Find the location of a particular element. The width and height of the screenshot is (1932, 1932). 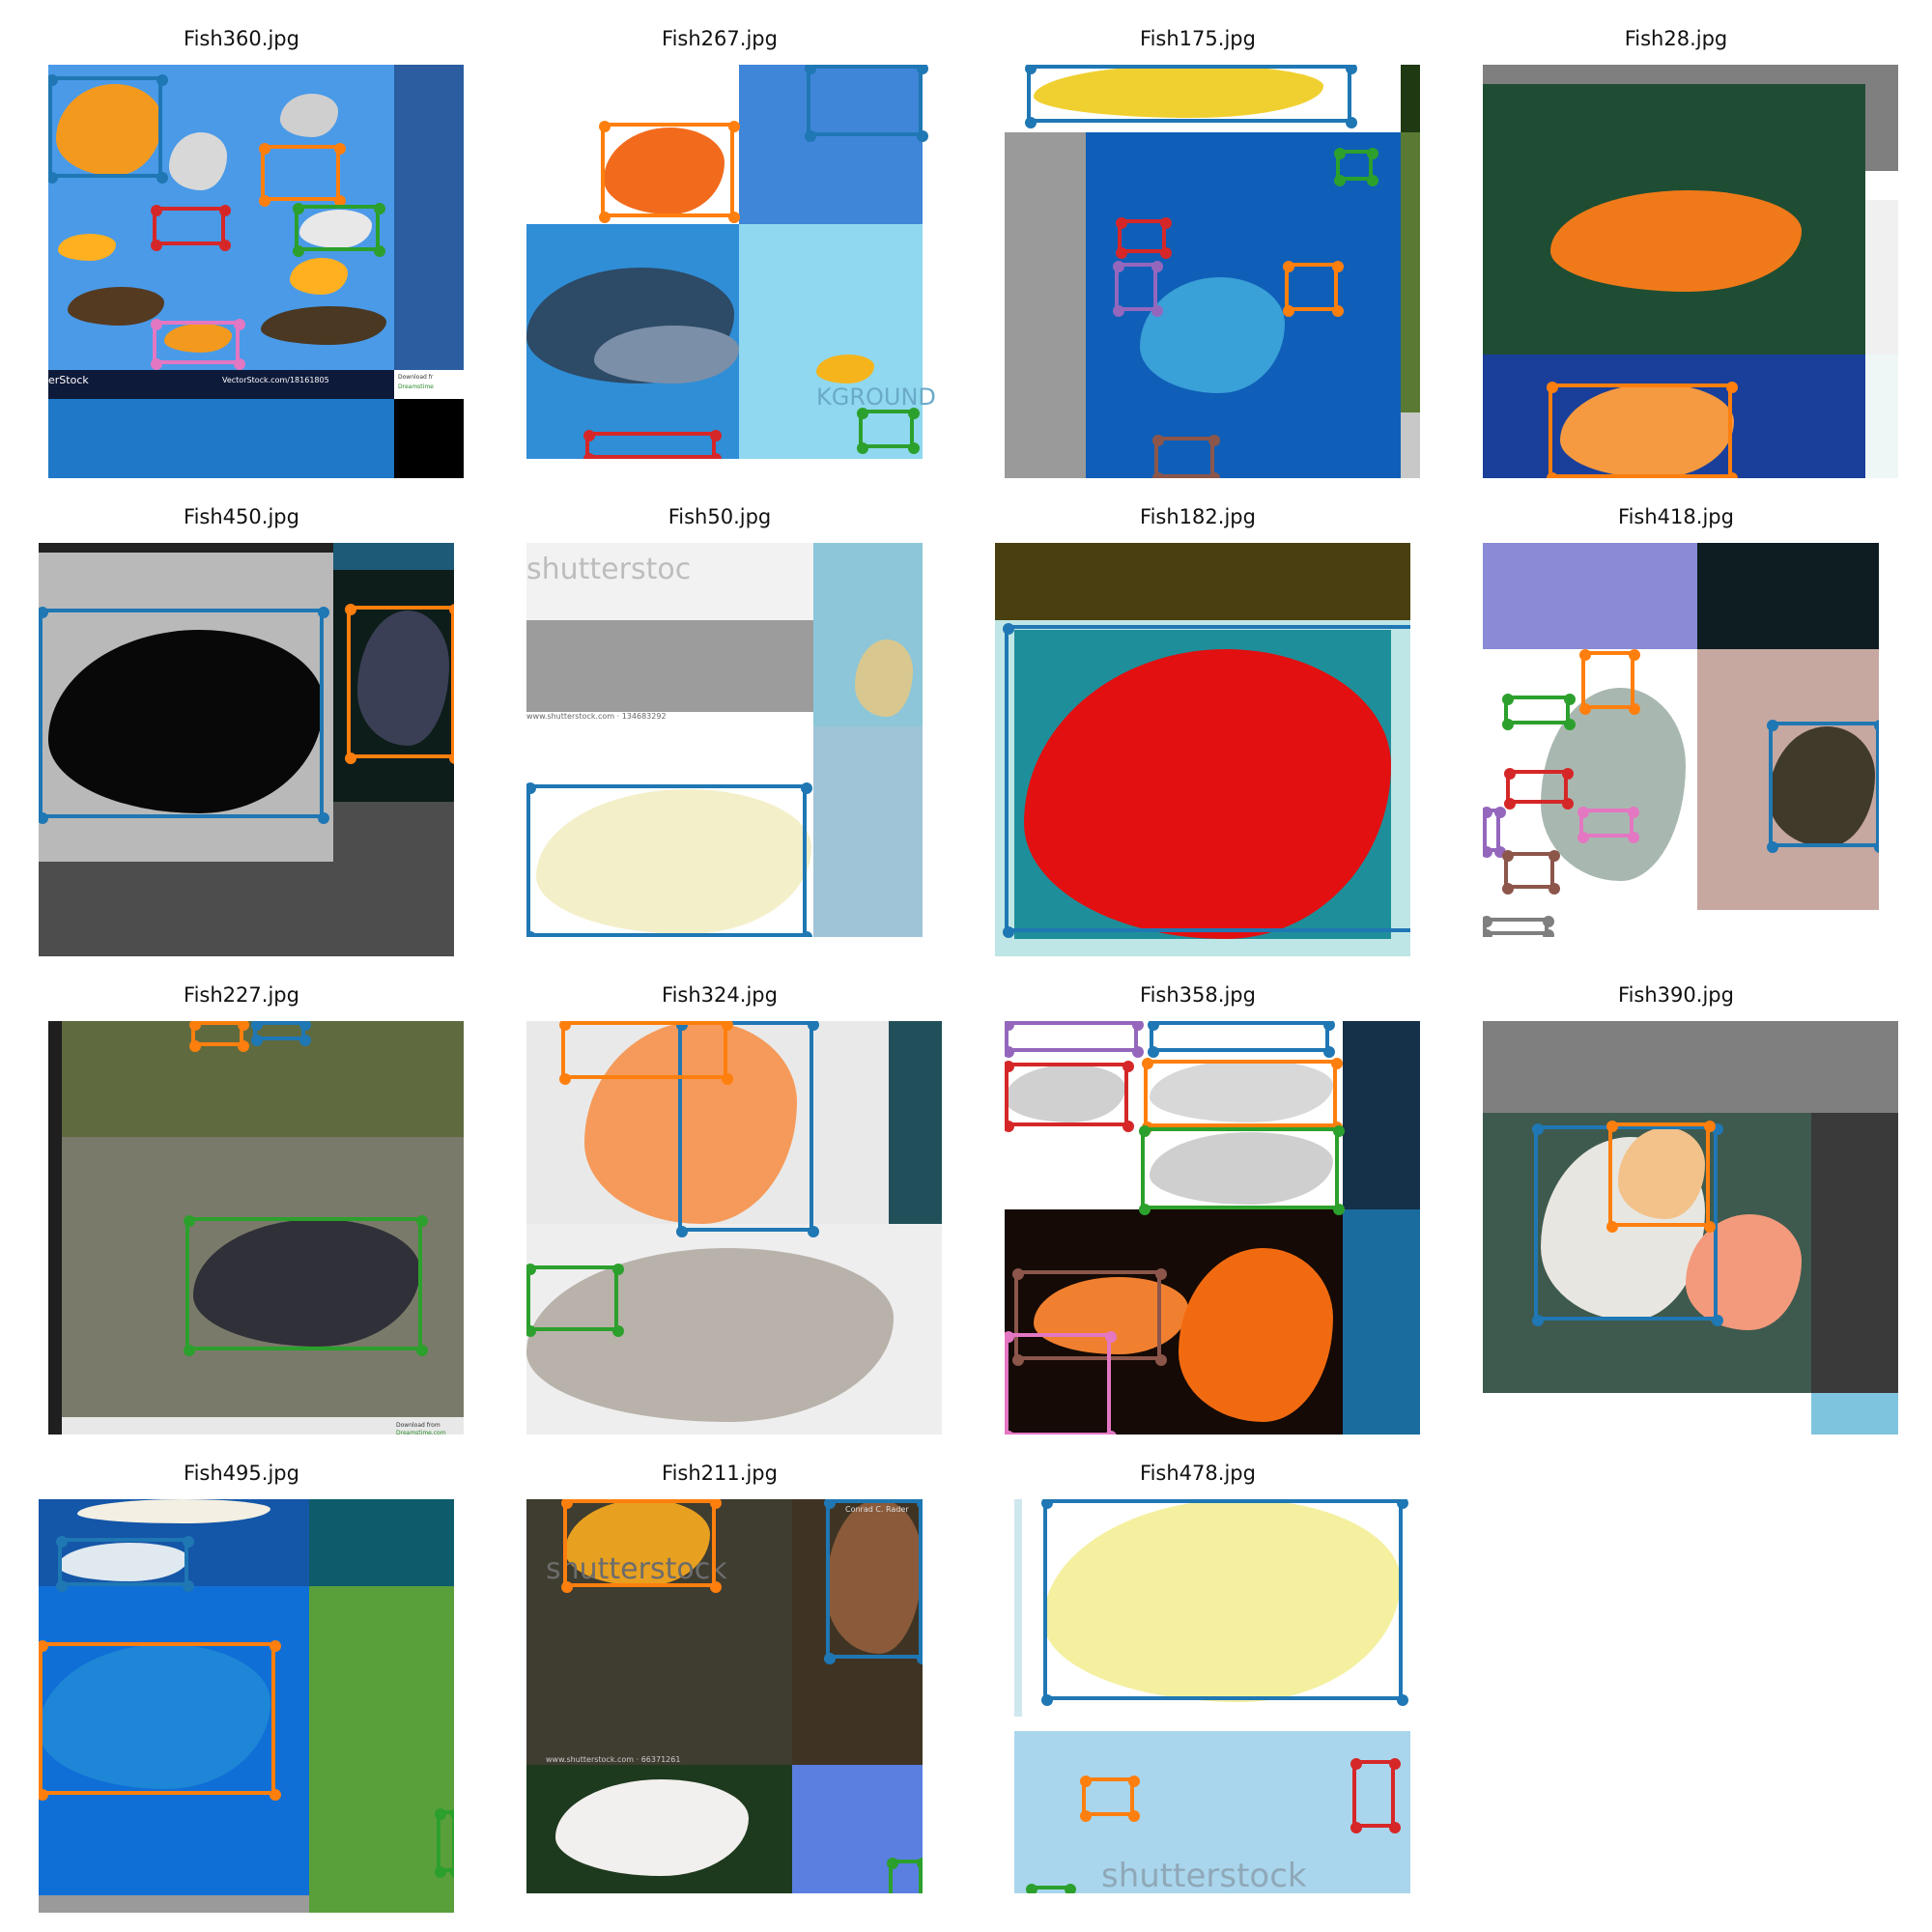

watermark-text: KGROUND is located at coordinates (876, 397).